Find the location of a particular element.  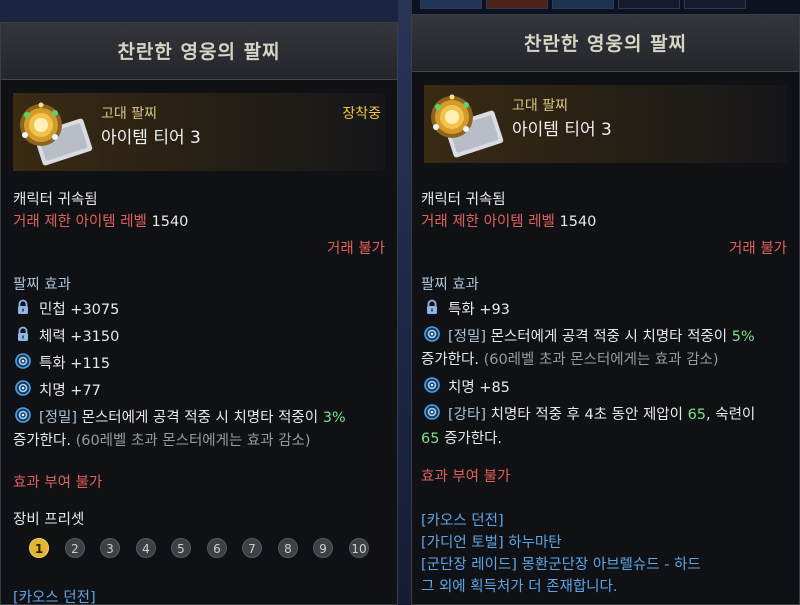

effect-line: 치명 +85 is located at coordinates (479, 388).